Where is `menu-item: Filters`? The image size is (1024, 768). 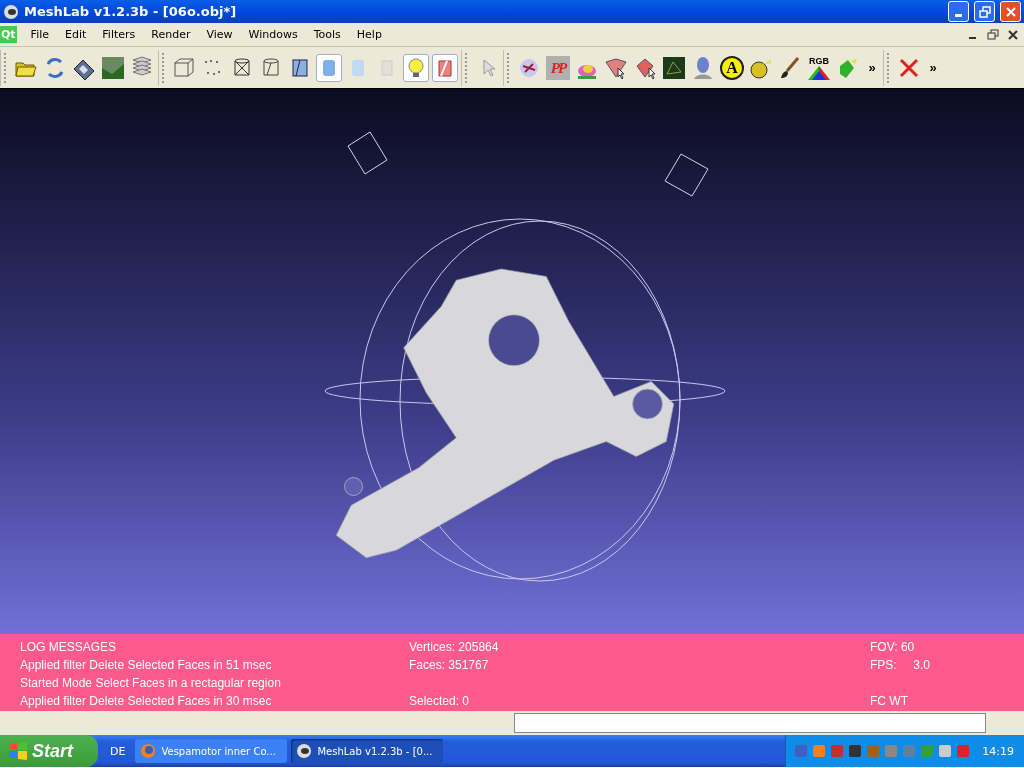 menu-item: Filters is located at coordinates (119, 34).